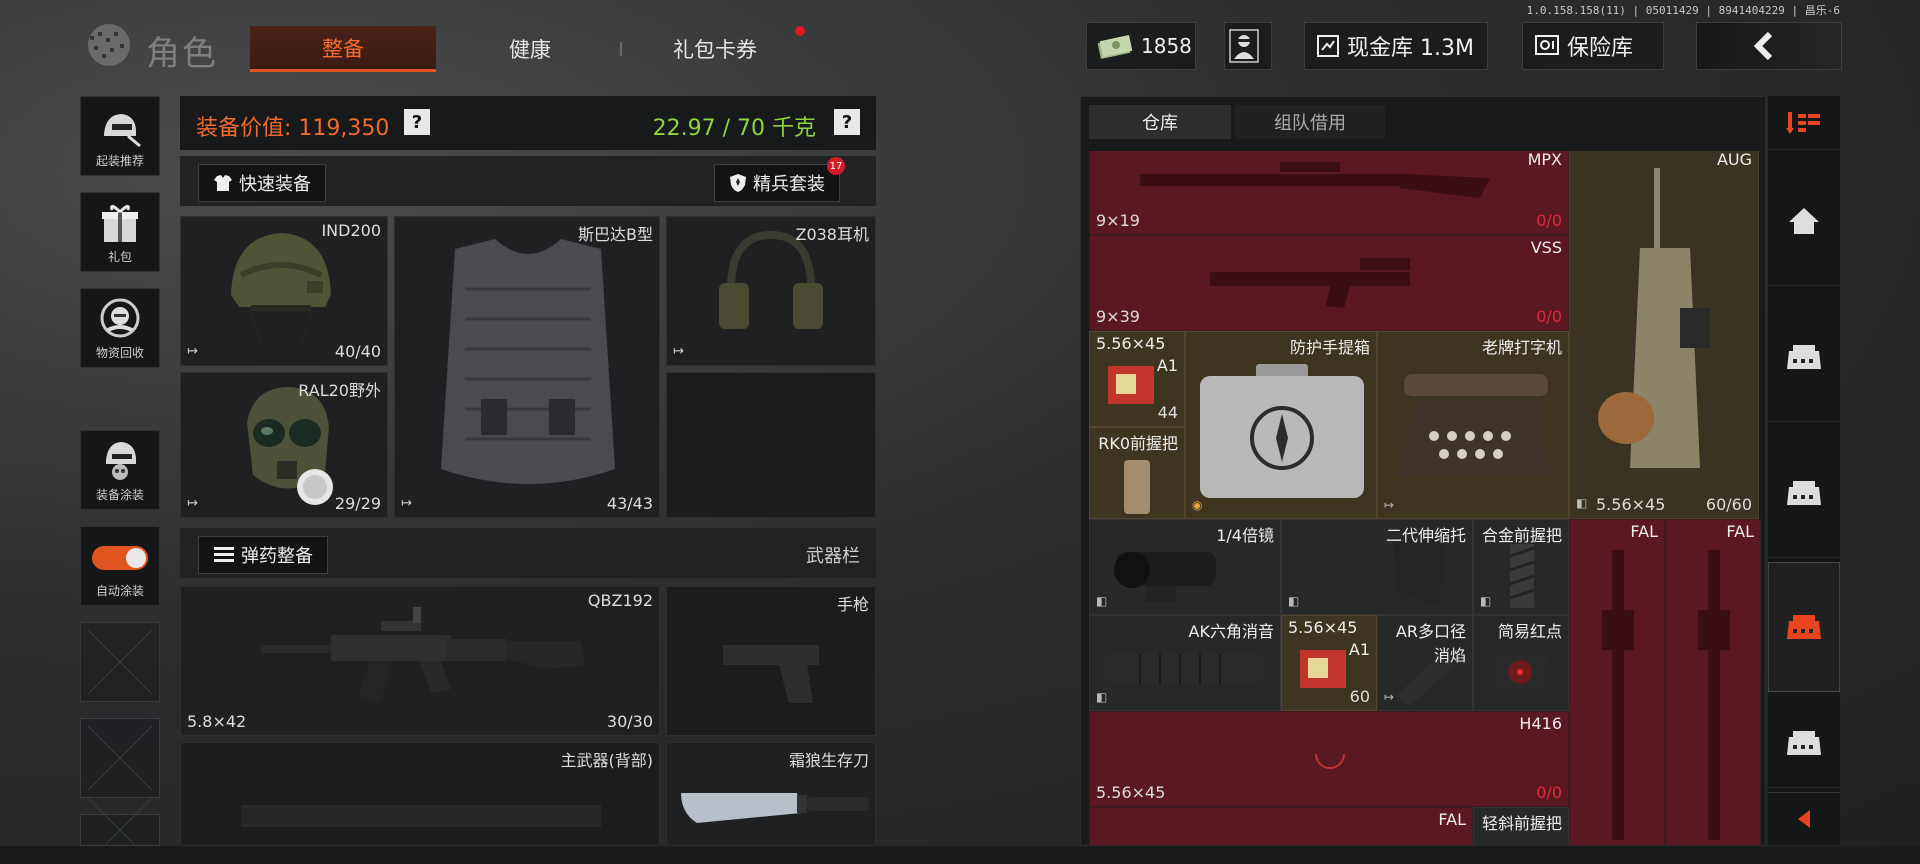  Describe the element at coordinates (1282, 431) in the screenshot. I see `briefcase-icon` at that location.